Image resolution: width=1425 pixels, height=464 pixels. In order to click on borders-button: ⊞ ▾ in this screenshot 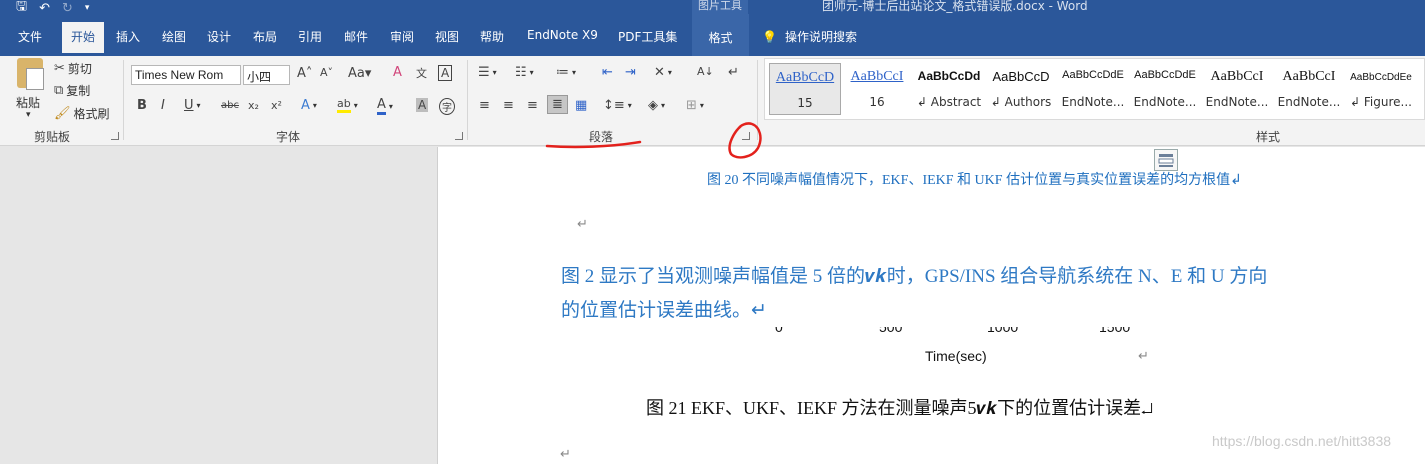, I will do `click(695, 105)`.